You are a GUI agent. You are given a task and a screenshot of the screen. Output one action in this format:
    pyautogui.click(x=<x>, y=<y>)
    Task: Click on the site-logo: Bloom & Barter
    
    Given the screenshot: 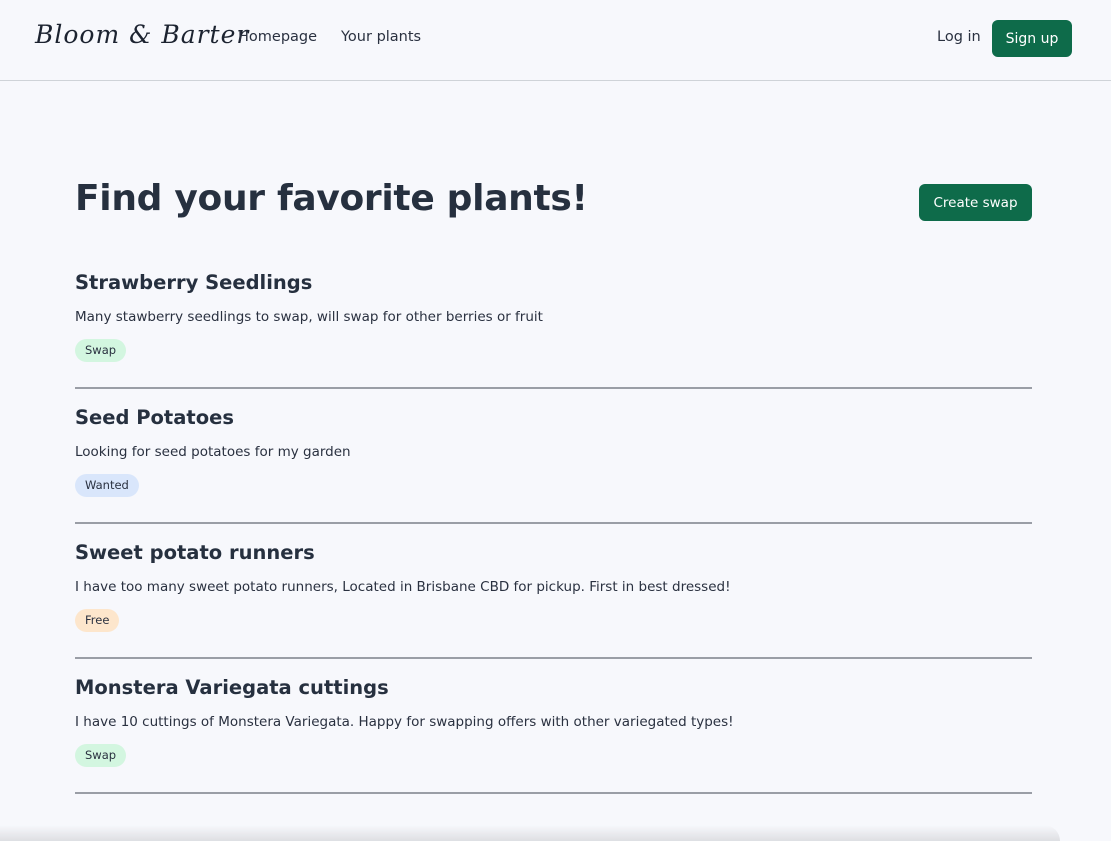 What is the action you would take?
    pyautogui.click(x=142, y=34)
    